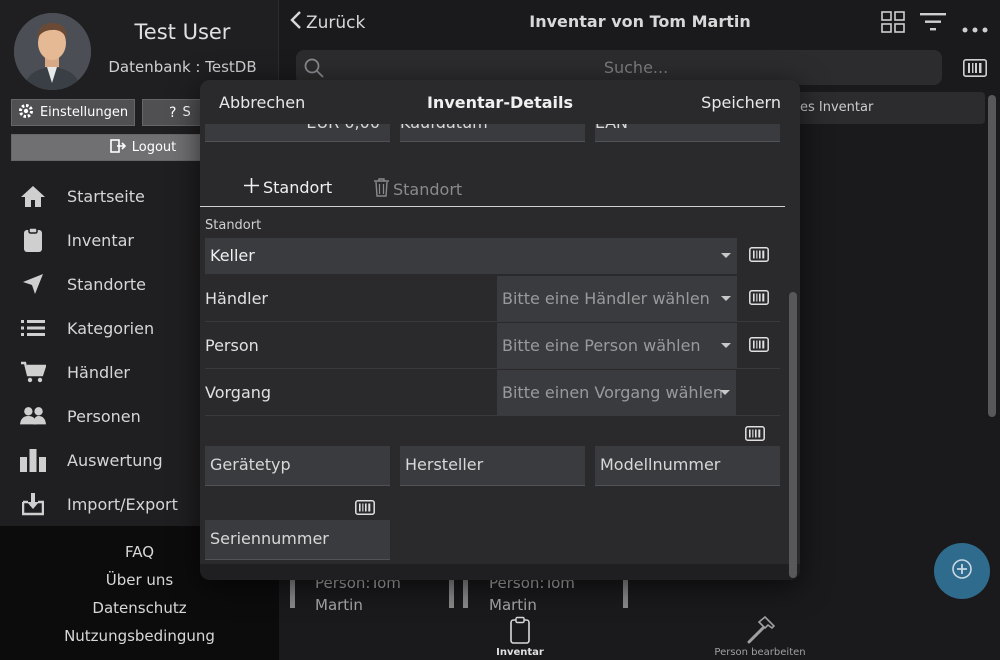  What do you see at coordinates (33, 284) in the screenshot?
I see `location-arrow-icon` at bounding box center [33, 284].